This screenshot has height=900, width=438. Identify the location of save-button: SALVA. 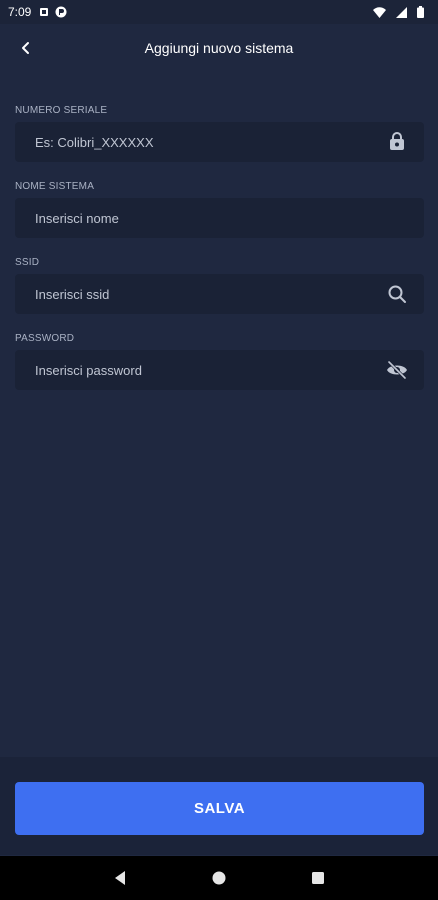
(219, 808).